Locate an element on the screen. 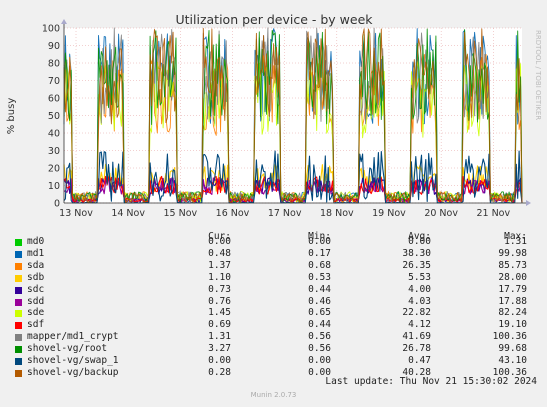 The image size is (547, 407). legend-series-name: sdd is located at coordinates (36, 301).